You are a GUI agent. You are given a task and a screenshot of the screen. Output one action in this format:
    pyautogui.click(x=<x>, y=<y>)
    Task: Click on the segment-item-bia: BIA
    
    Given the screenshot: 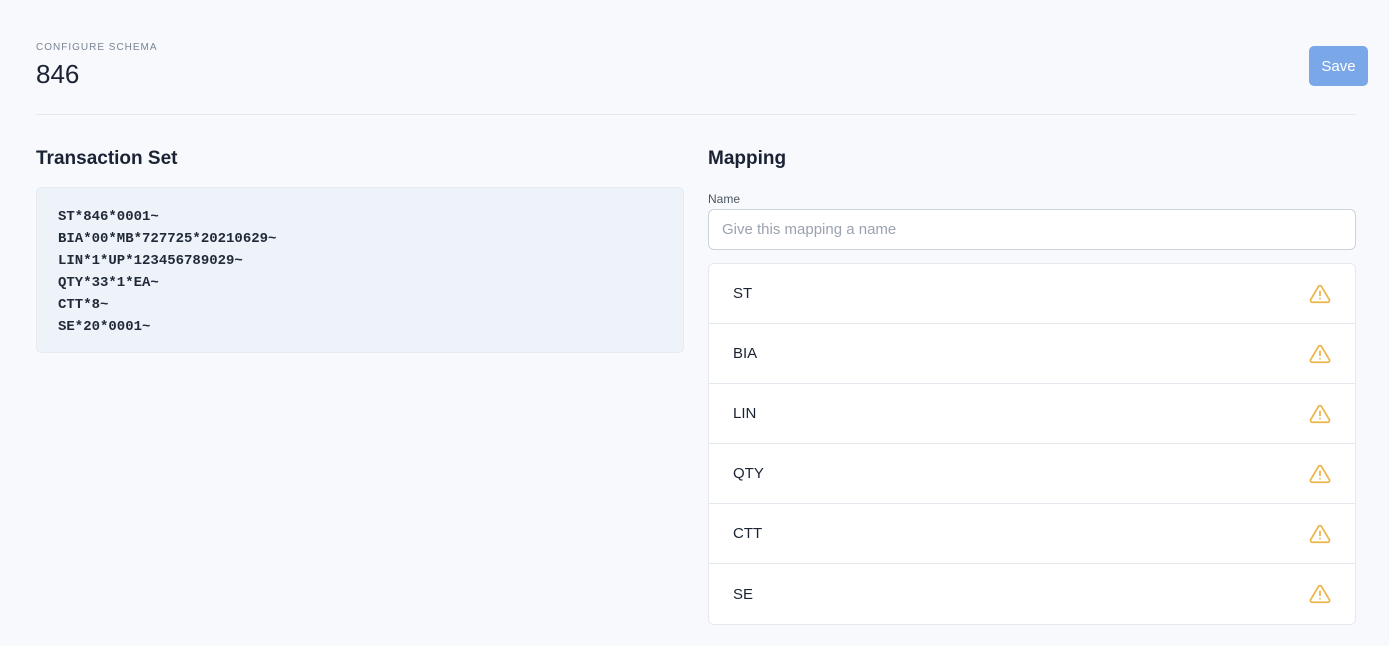 What is the action you would take?
    pyautogui.click(x=1032, y=354)
    